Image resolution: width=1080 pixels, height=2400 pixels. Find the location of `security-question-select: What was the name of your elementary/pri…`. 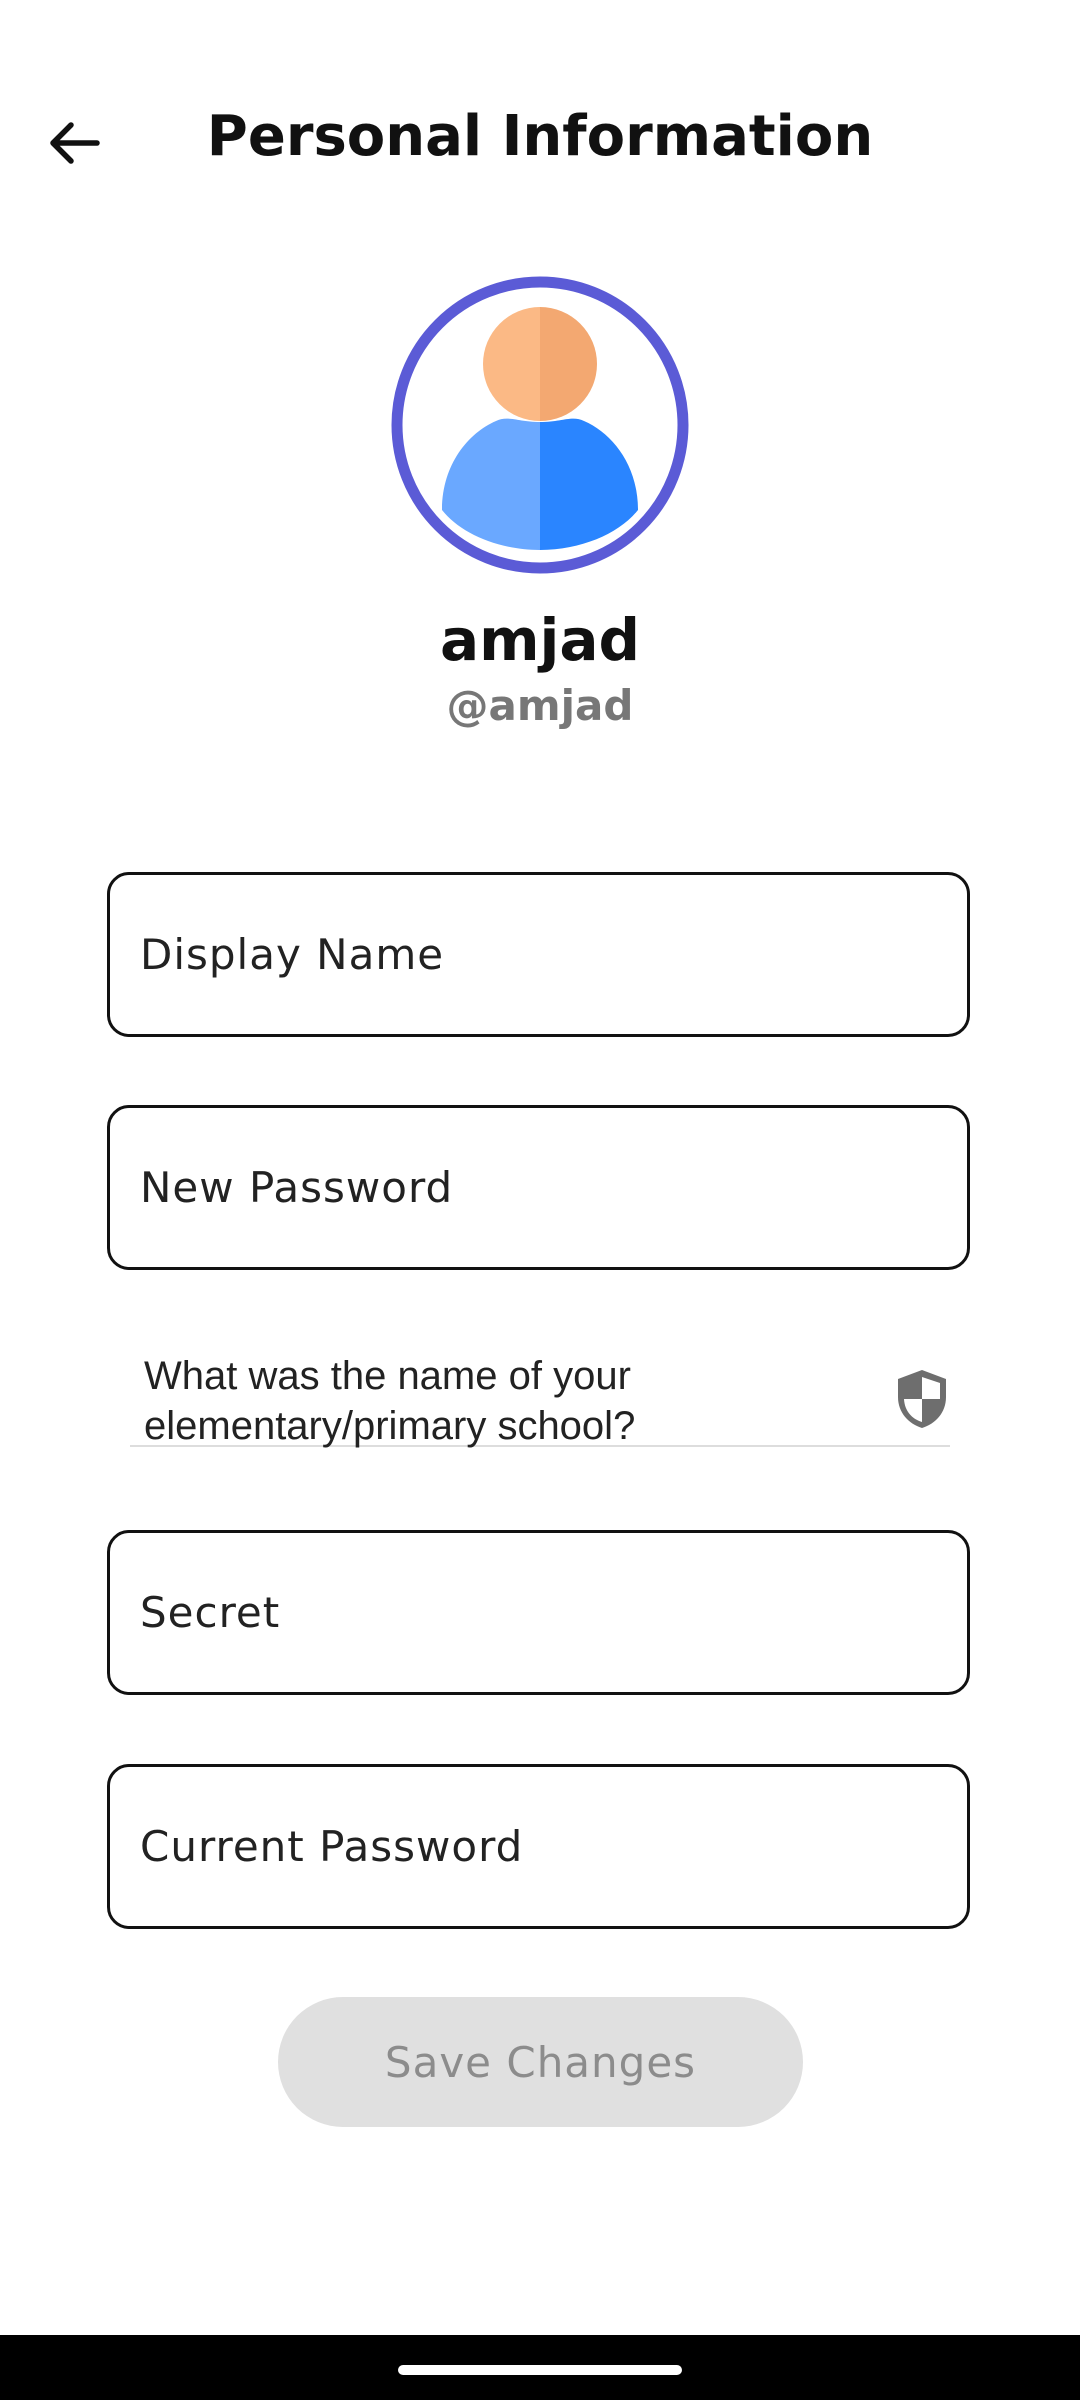

security-question-select: What was the name of your elementary/pri… is located at coordinates (540, 1396).